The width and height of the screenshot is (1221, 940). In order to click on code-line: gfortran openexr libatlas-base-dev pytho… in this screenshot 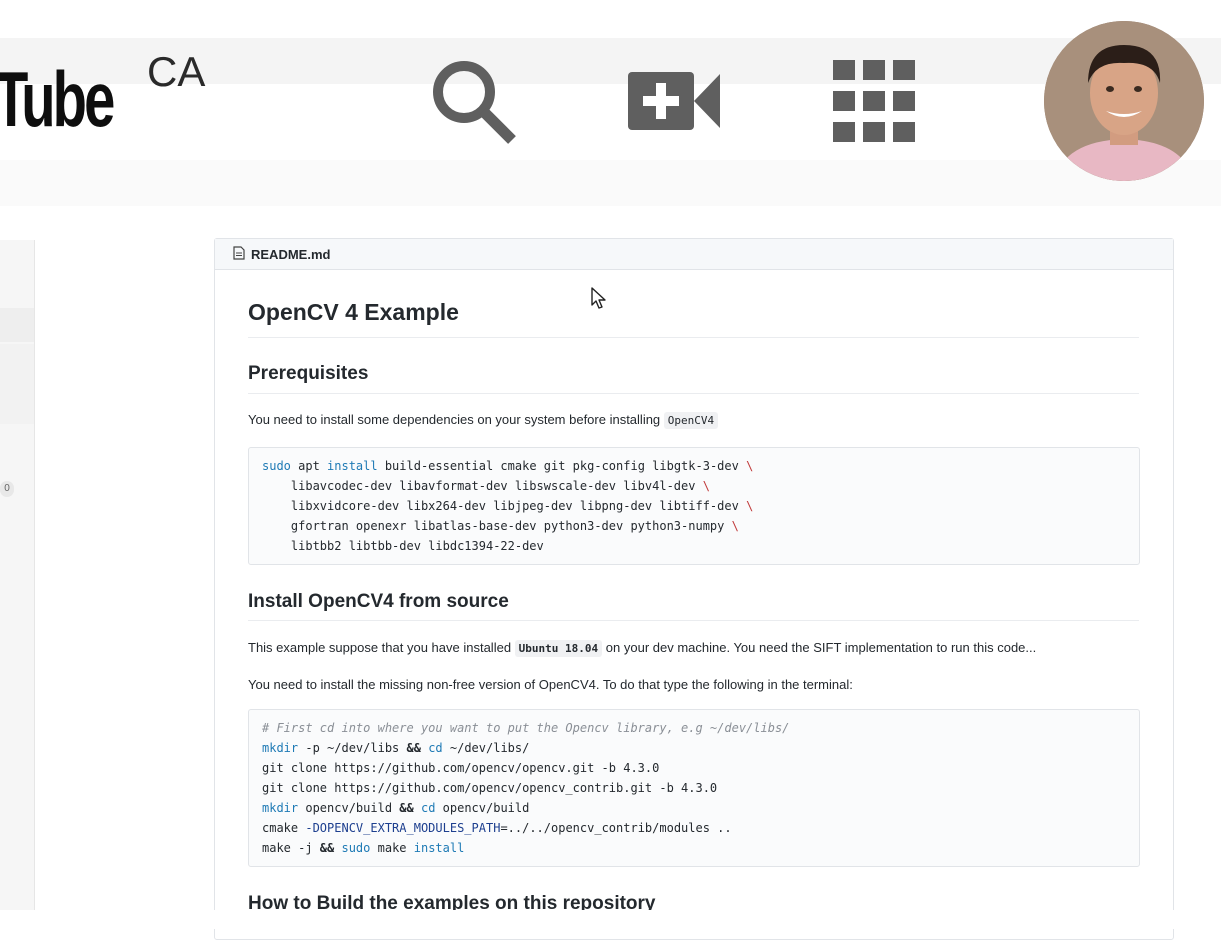, I will do `click(497, 526)`.